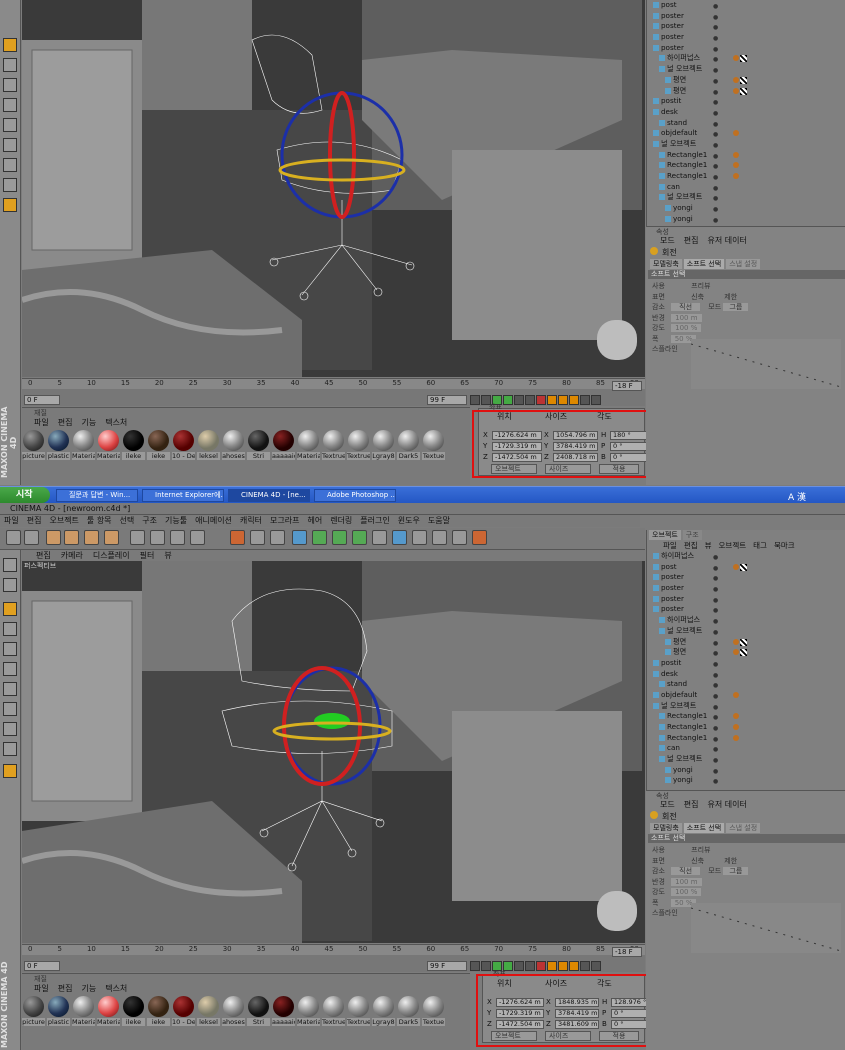 The height and width of the screenshot is (1050, 845). What do you see at coordinates (10, 585) in the screenshot?
I see `texture-tool-icon` at bounding box center [10, 585].